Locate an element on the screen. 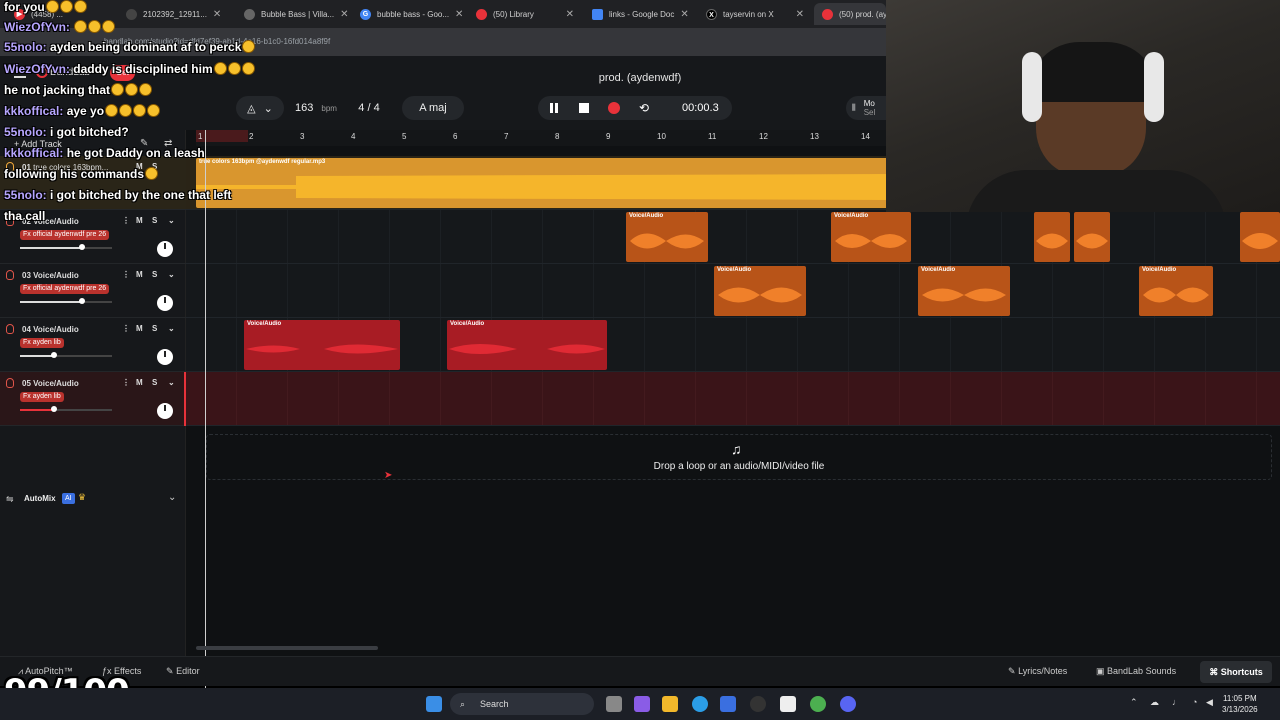 This screenshot has height=720, width=1280. chevron-up-icon: ⌃ is located at coordinates (1134, 702).